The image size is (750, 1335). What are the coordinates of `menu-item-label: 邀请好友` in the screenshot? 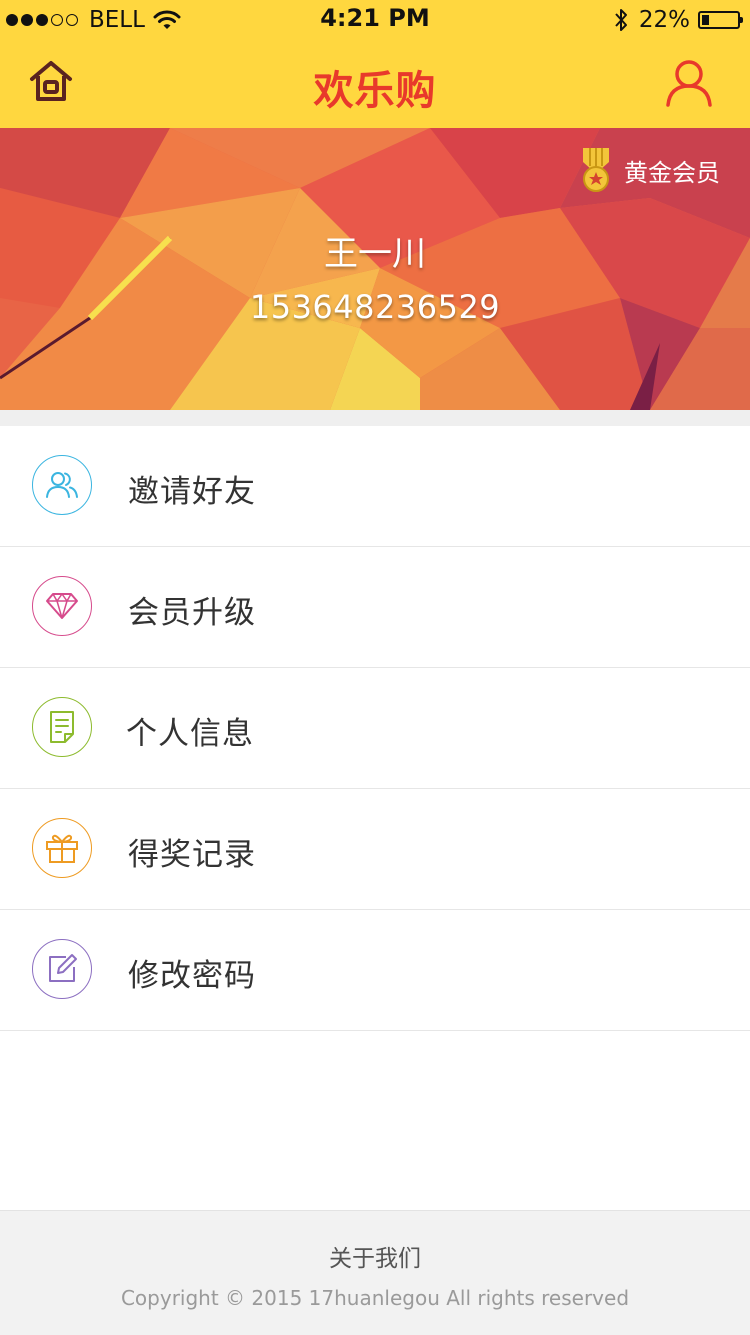 It's located at (192, 492).